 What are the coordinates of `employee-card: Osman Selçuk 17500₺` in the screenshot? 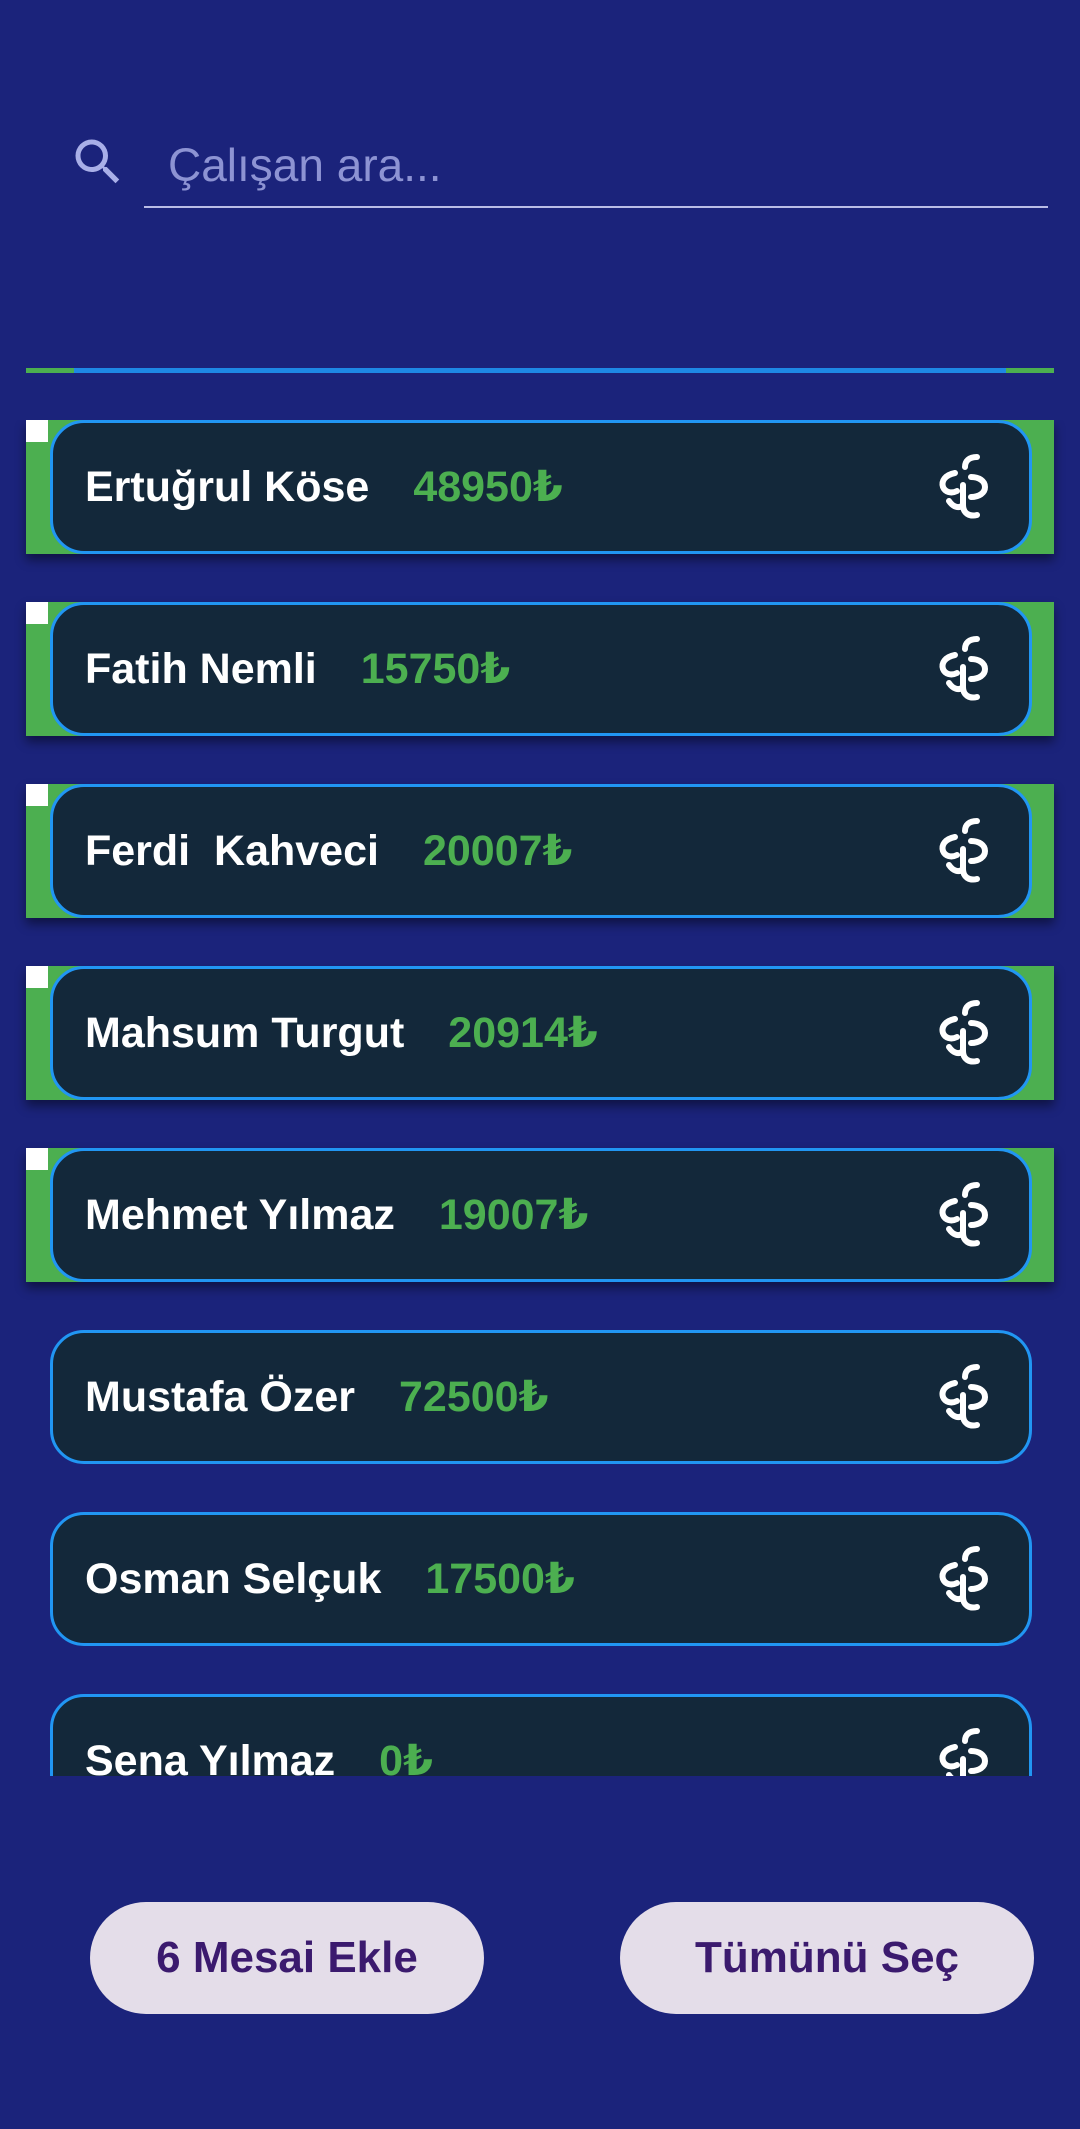 It's located at (541, 1579).